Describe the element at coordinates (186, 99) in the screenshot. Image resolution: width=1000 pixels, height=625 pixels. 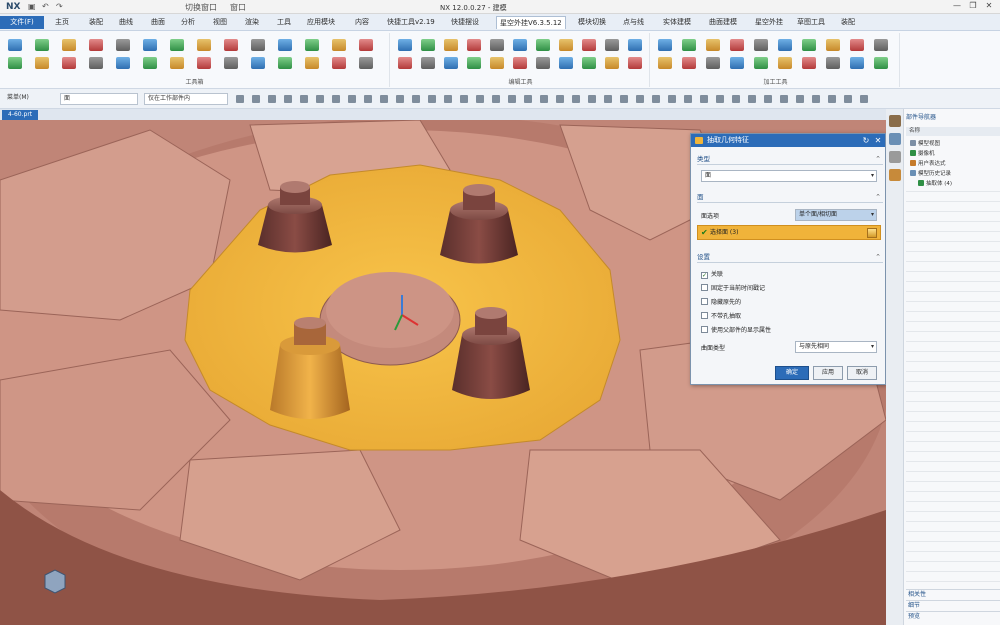
I see `selection-scope-select: 仅在工作部件内` at that location.